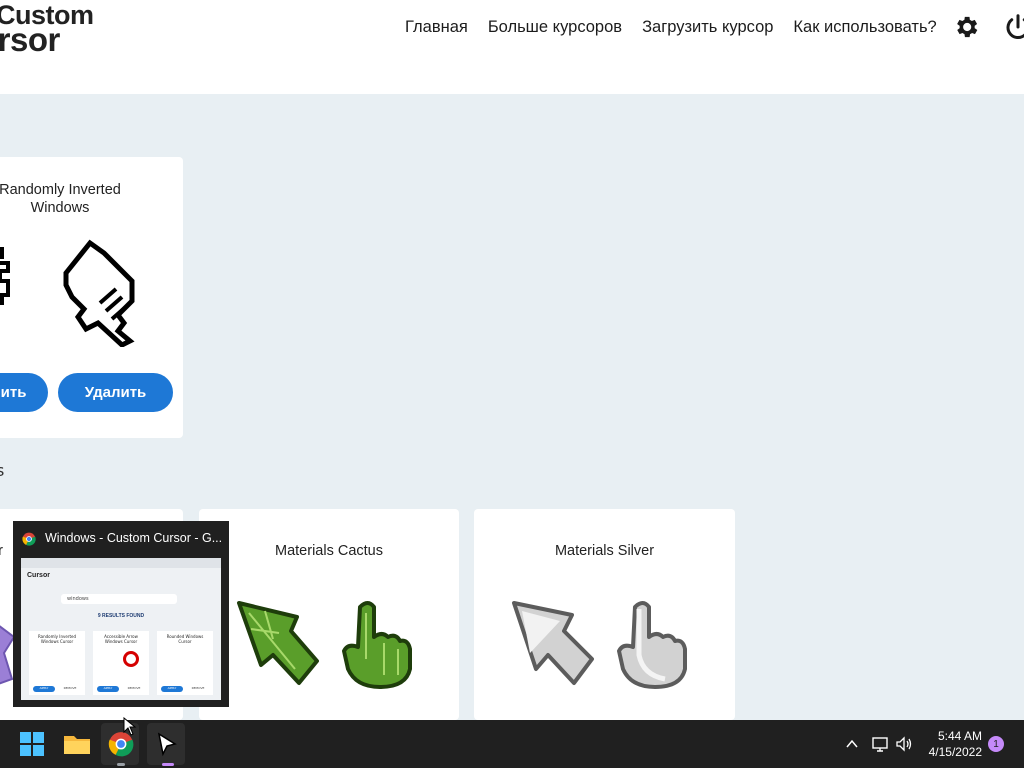 This screenshot has width=1024, height=768. Describe the element at coordinates (166, 744) in the screenshot. I see `custom-cursor-app-icon` at that location.